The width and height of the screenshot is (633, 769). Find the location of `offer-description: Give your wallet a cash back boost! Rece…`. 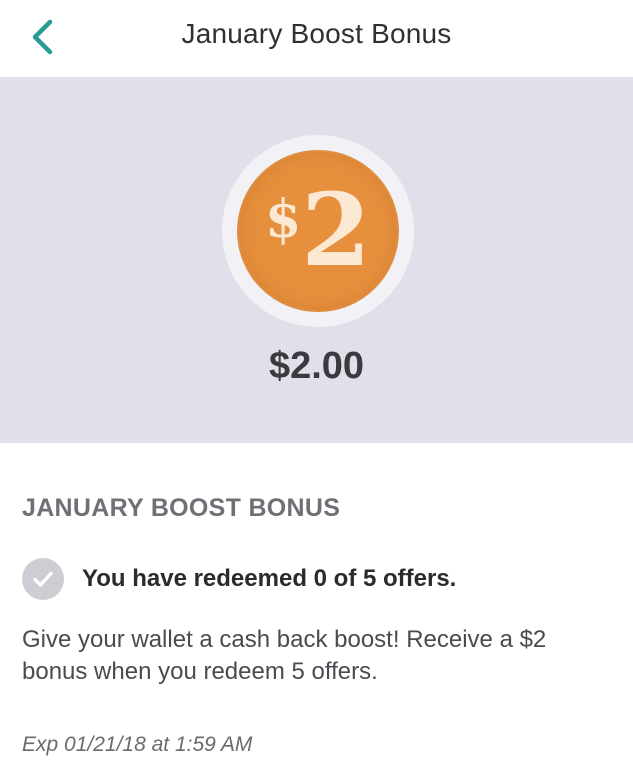

offer-description: Give your wallet a cash back boost! Rece… is located at coordinates (284, 655).